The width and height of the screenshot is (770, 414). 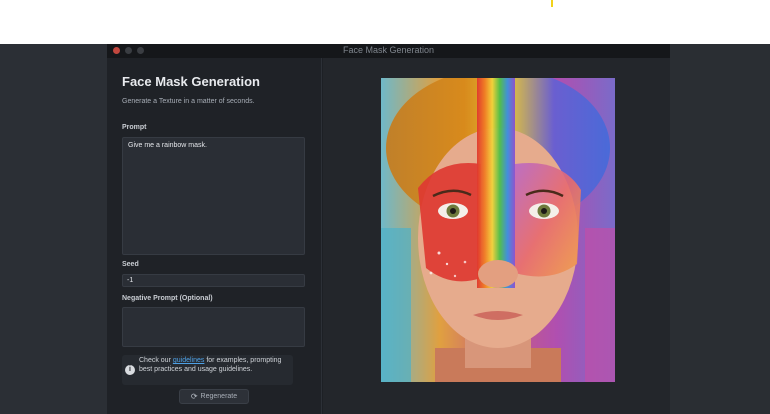 I want to click on seed-label: Seed, so click(x=130, y=264).